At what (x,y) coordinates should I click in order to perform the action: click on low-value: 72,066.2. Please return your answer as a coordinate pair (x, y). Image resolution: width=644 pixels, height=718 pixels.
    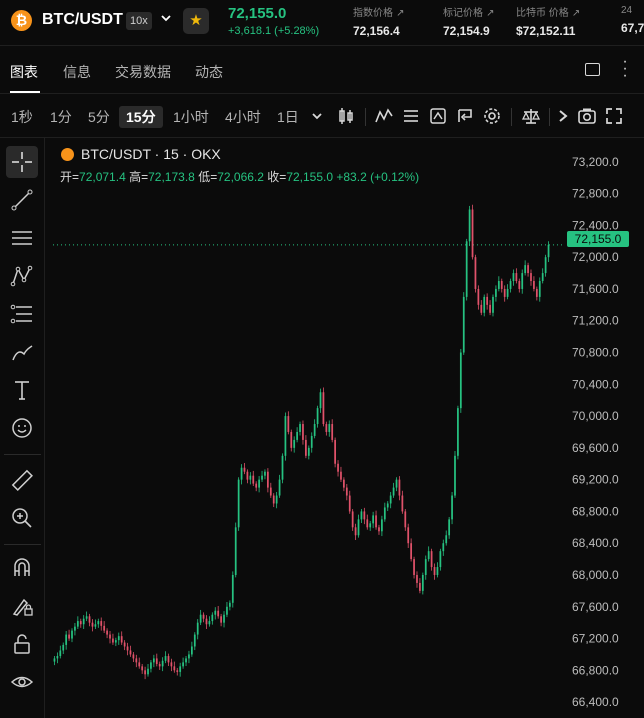
    Looking at the image, I should click on (240, 177).